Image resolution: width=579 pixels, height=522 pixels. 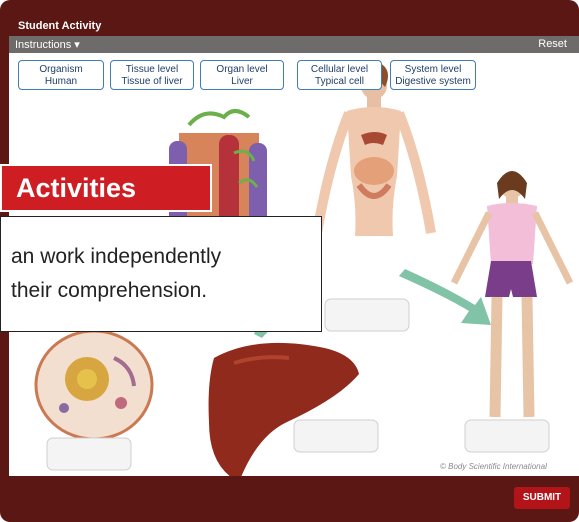 I want to click on arrow-to-organism-icon, so click(x=445, y=297).